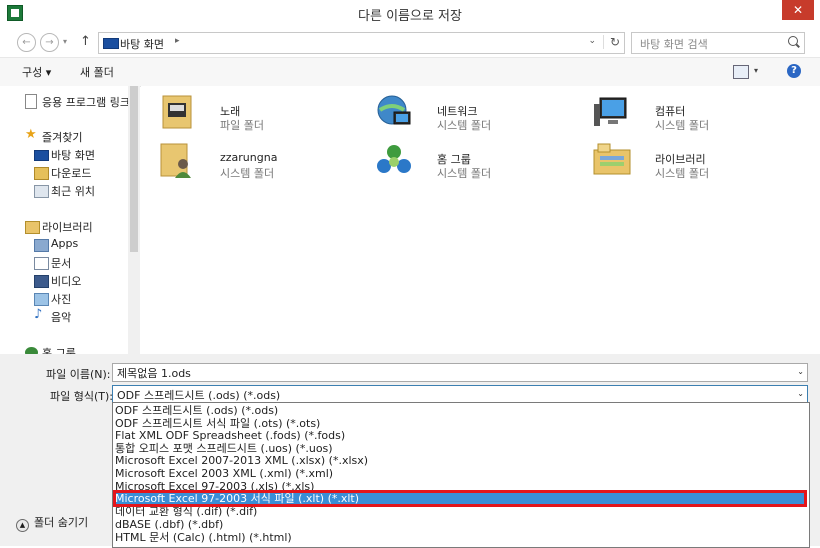  Describe the element at coordinates (224, 473) in the screenshot. I see `filetype-option: Microsoft Excel 2003 XML (.xml) (*.xml)` at that location.